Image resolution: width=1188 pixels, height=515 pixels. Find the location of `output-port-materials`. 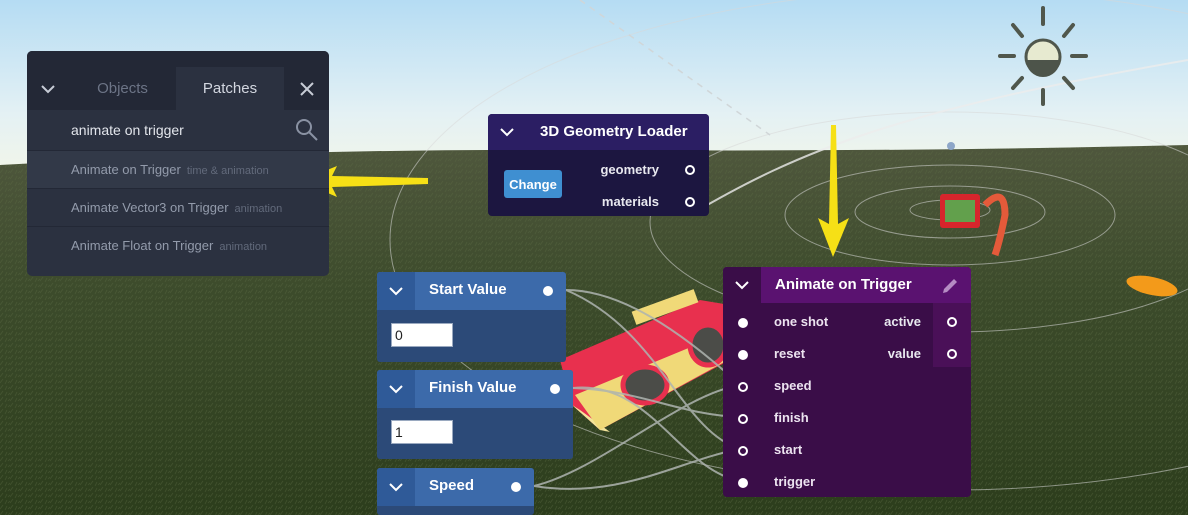

output-port-materials is located at coordinates (690, 202).